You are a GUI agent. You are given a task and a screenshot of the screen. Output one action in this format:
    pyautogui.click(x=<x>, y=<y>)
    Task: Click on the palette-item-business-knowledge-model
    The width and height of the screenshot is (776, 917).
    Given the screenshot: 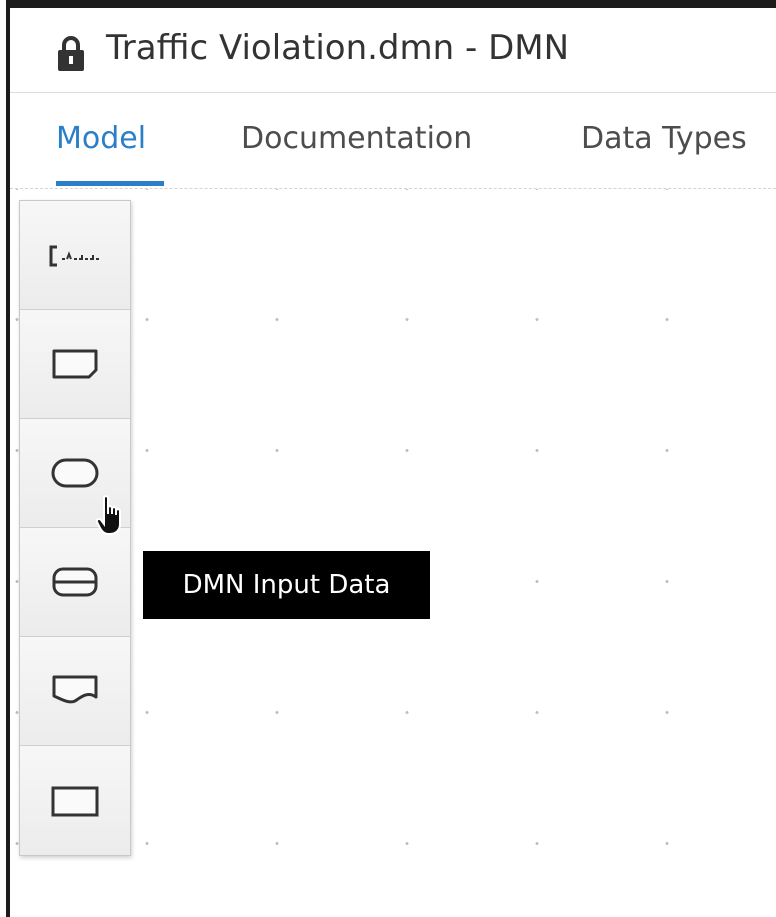 What is the action you would take?
    pyautogui.click(x=75, y=582)
    